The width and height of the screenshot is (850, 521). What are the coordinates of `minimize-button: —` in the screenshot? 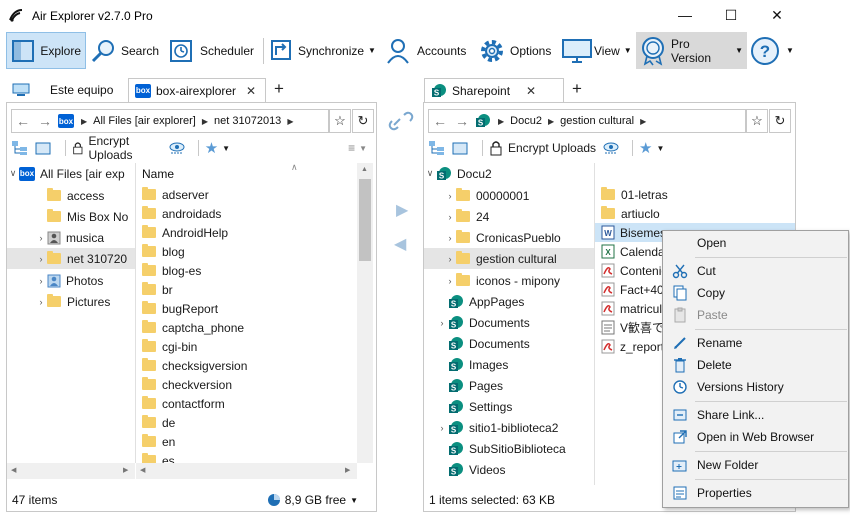 It's located at (685, 15).